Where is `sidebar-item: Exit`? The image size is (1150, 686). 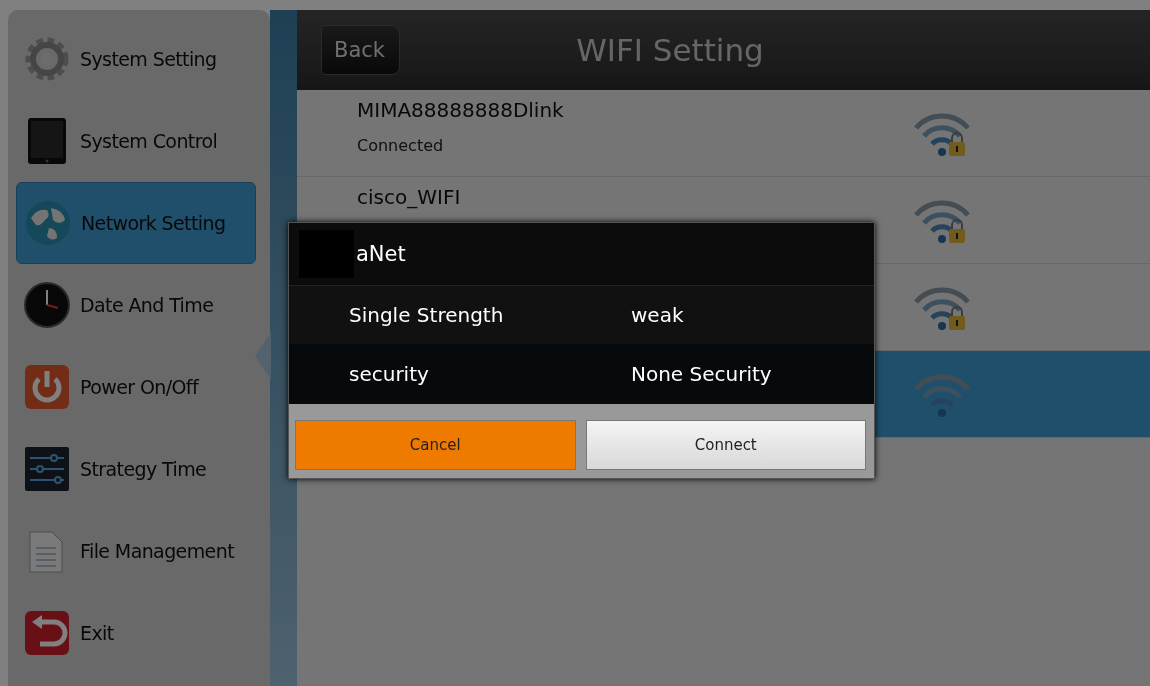 sidebar-item: Exit is located at coordinates (136, 633).